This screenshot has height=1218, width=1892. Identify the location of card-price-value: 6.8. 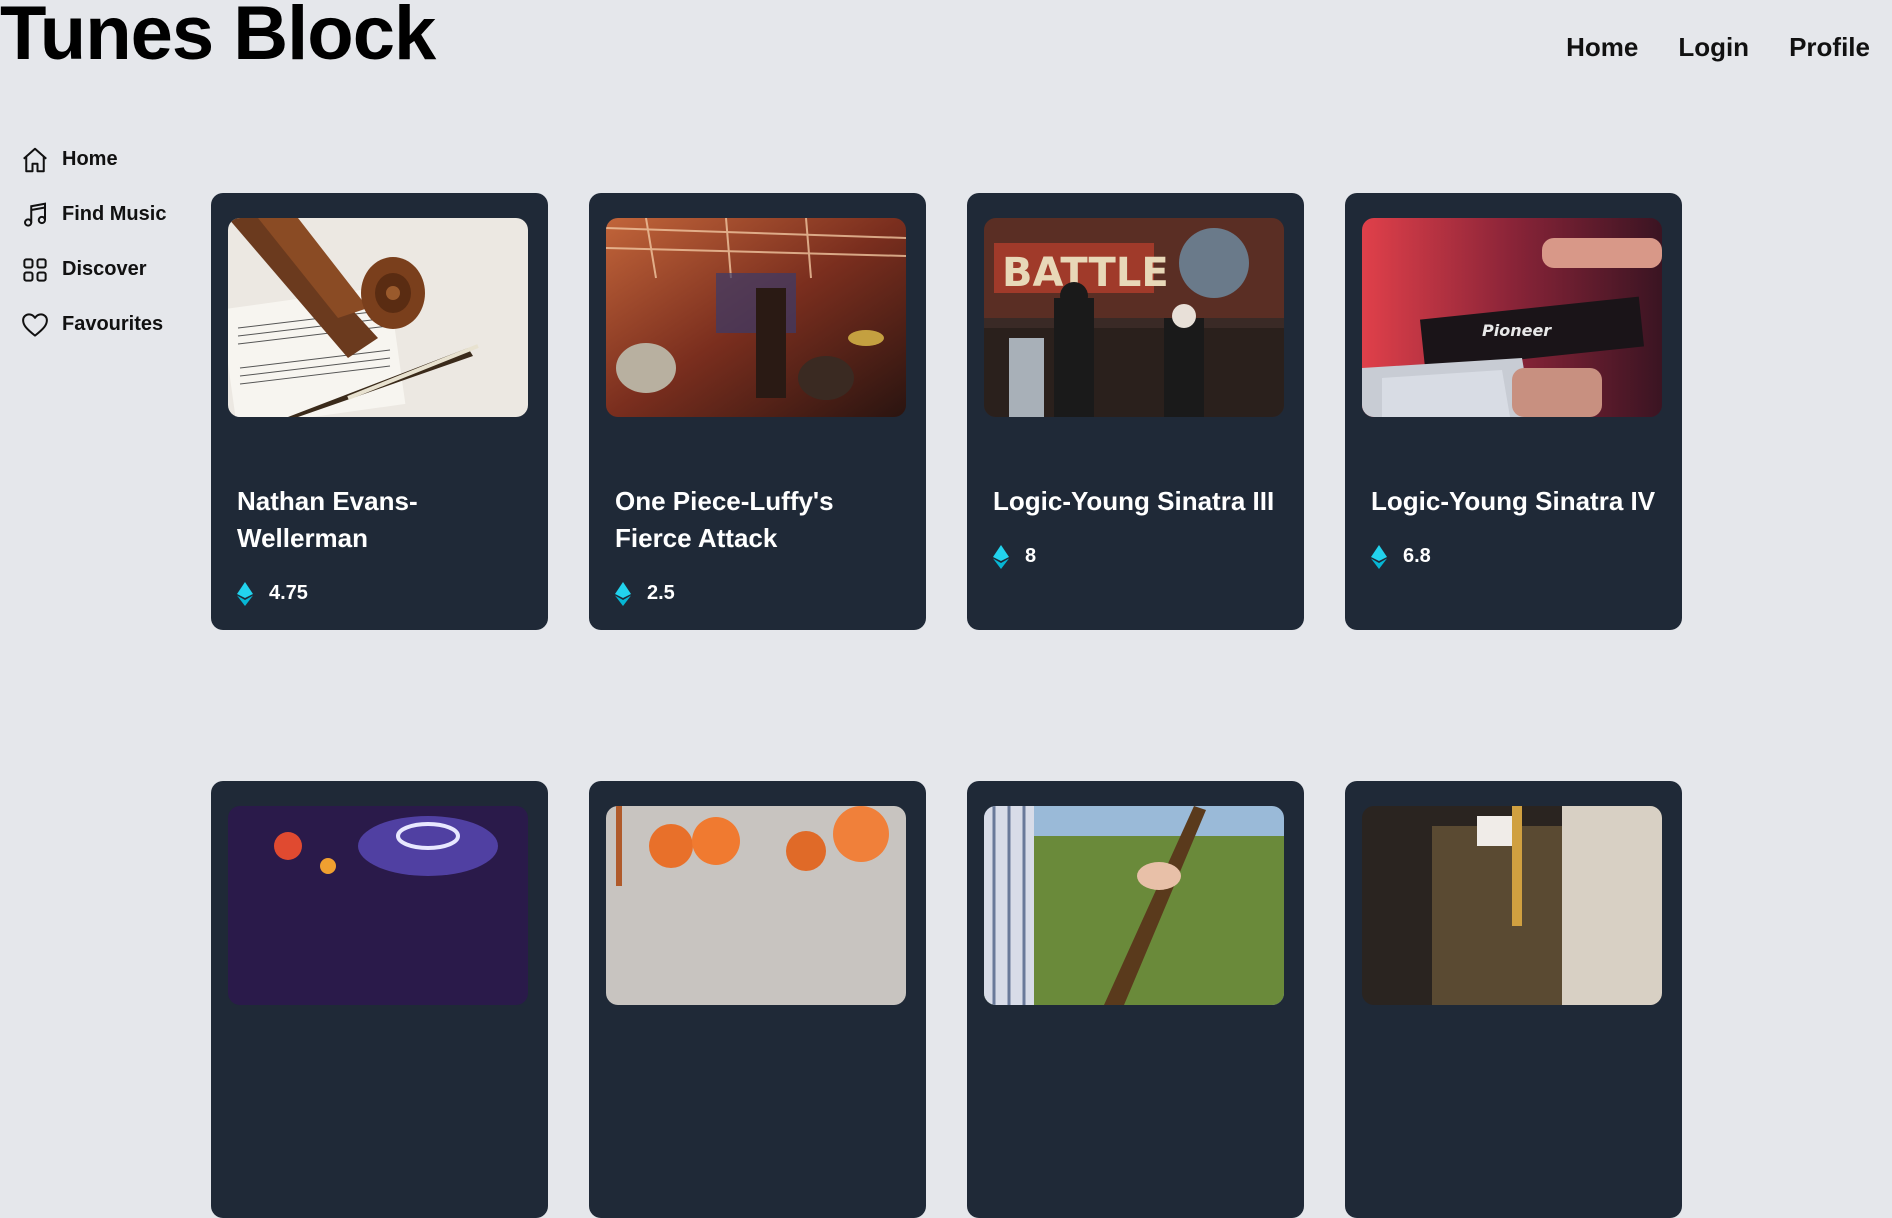
(1417, 556).